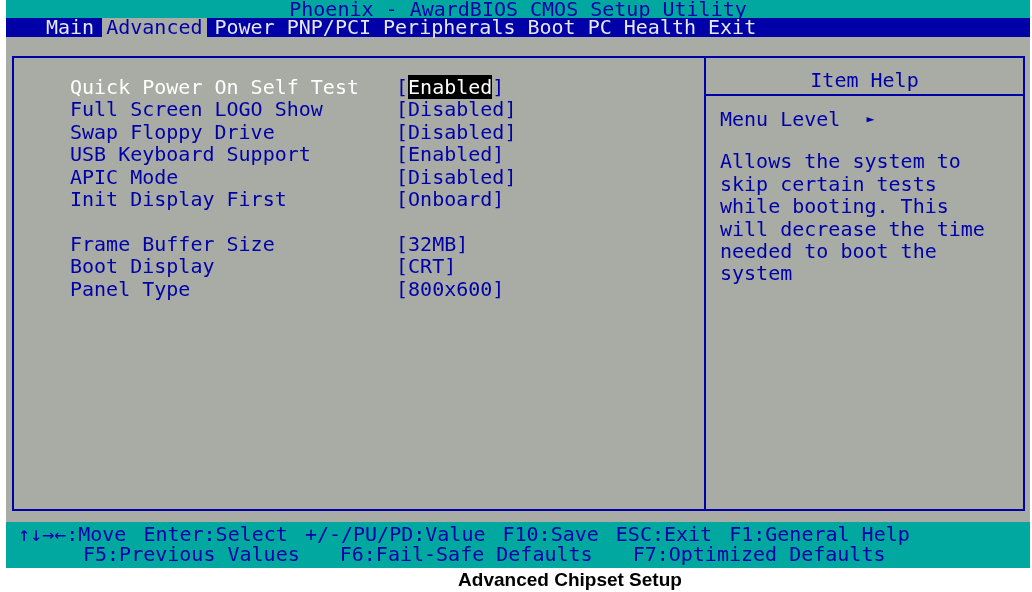 The image size is (1032, 592). What do you see at coordinates (432, 243) in the screenshot?
I see `setting-value: 32MB` at bounding box center [432, 243].